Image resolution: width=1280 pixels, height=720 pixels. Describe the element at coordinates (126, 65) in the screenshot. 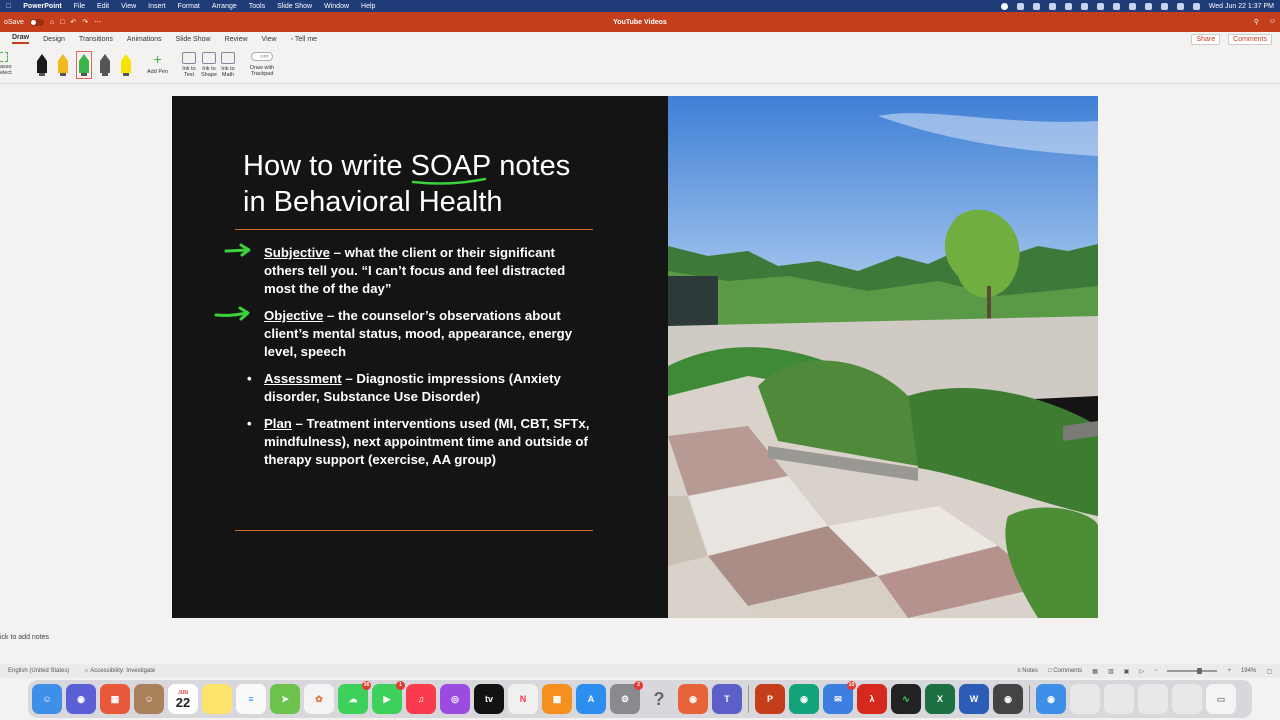

I see `highlighter-tool` at that location.